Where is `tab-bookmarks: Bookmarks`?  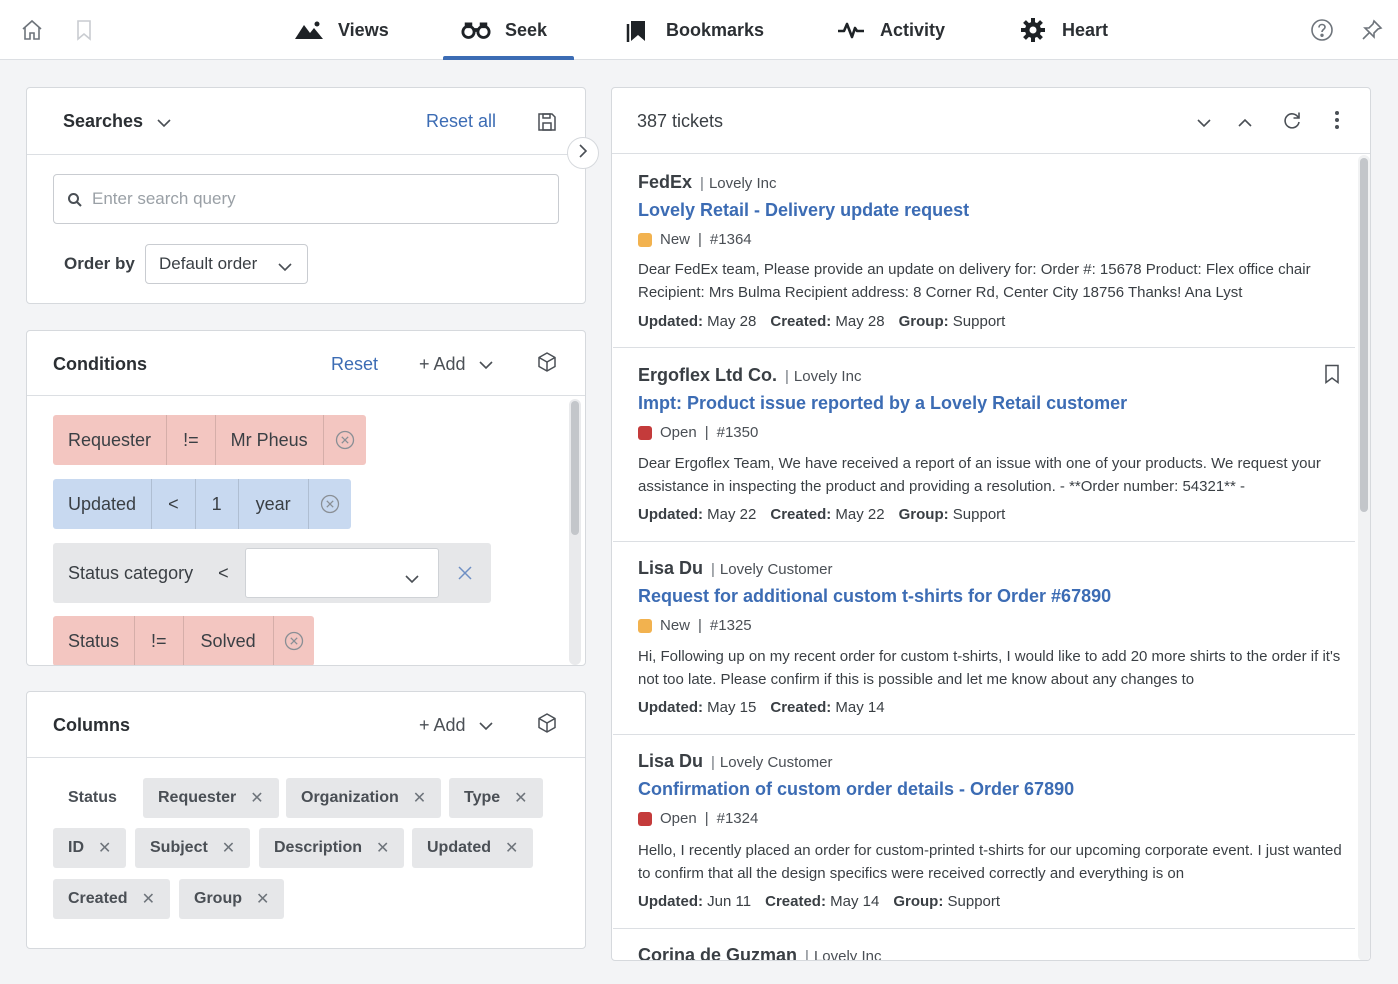 tab-bookmarks: Bookmarks is located at coordinates (693, 30).